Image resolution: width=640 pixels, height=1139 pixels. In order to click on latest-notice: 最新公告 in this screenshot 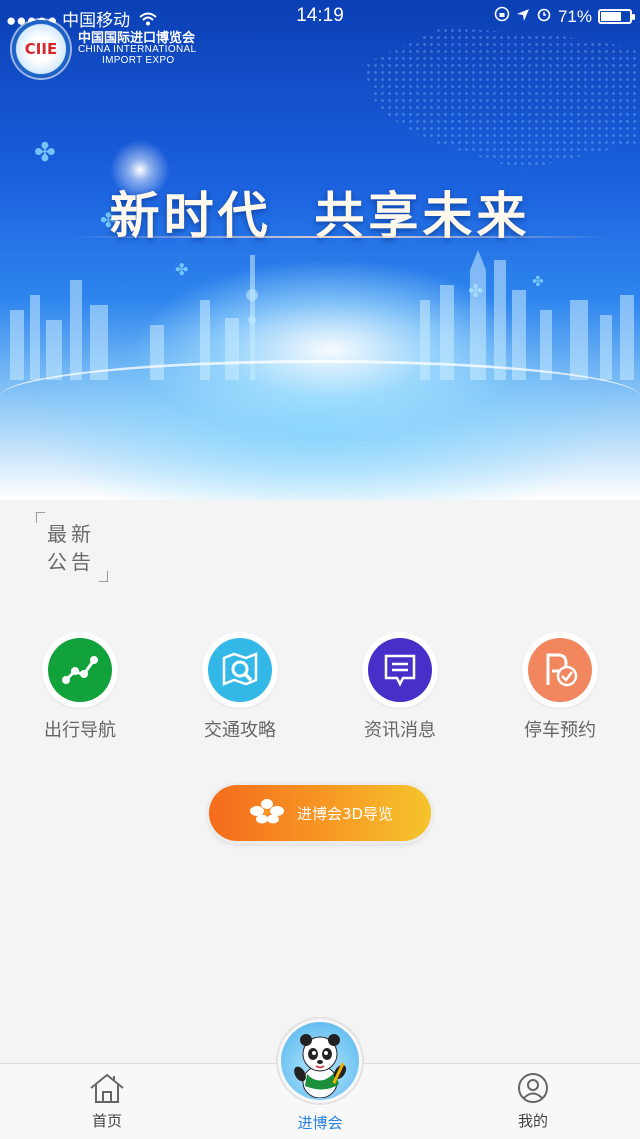, I will do `click(72, 547)`.